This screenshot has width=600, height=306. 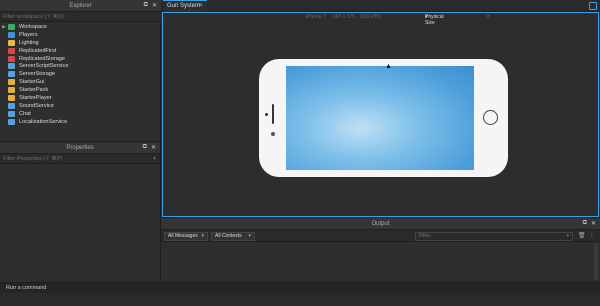 What do you see at coordinates (316, 17) in the screenshot?
I see `device-name: iPhone 7` at bounding box center [316, 17].